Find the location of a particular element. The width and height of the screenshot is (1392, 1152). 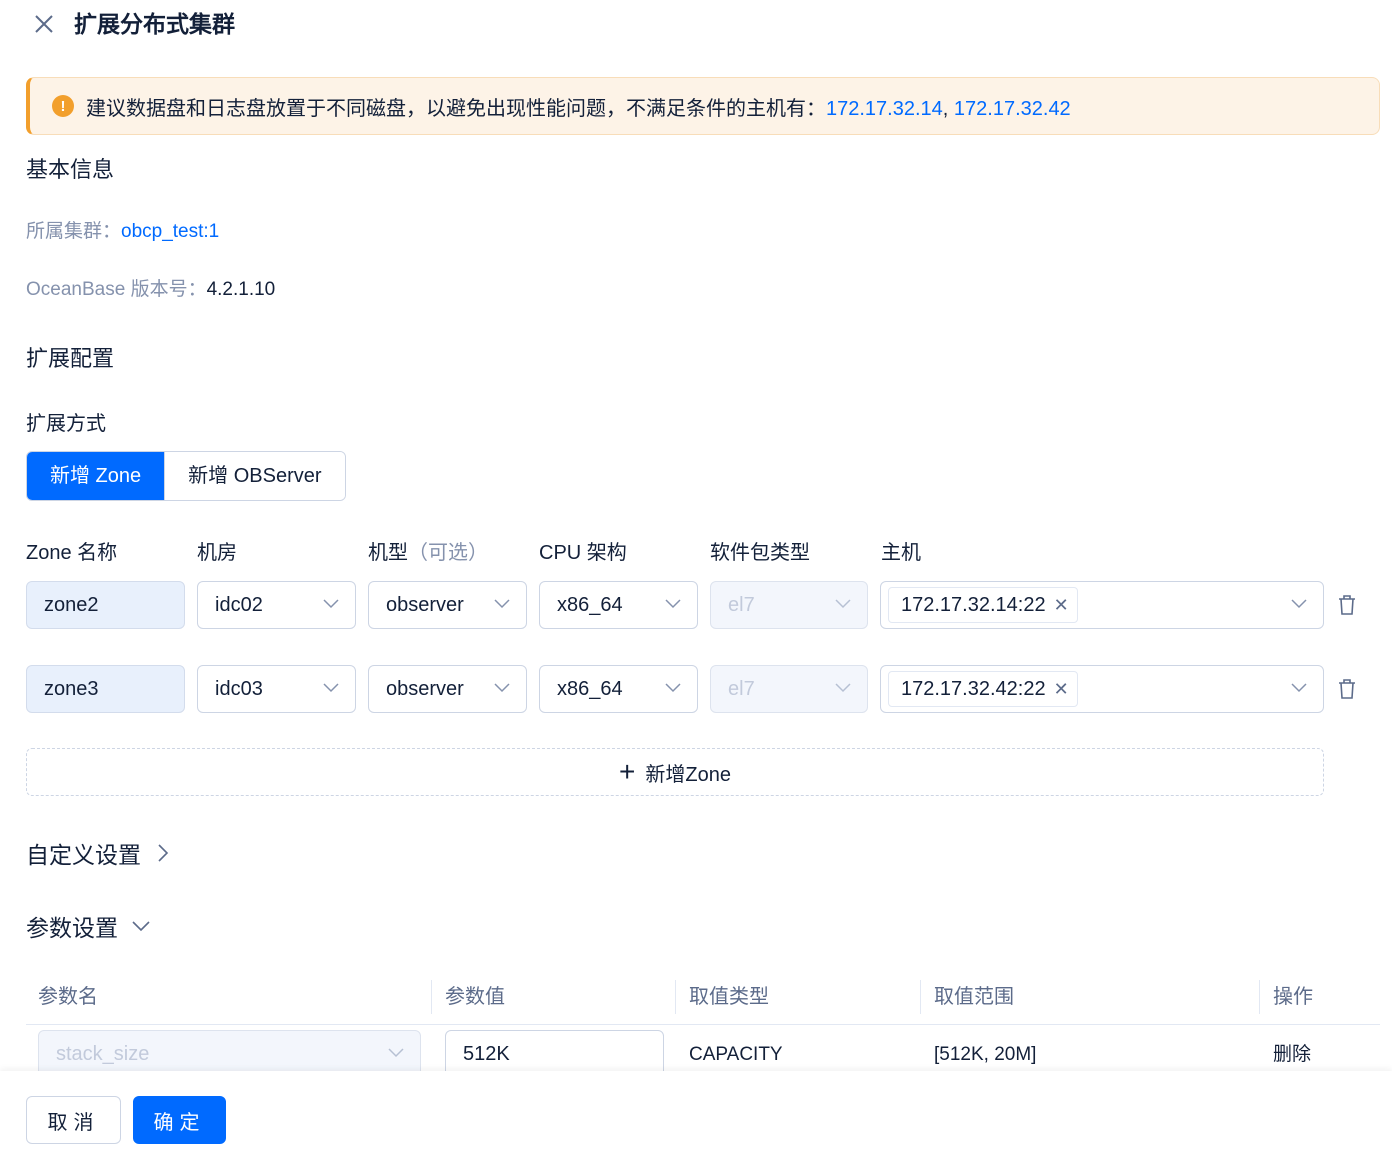

footer-bar: 取消 确定 is located at coordinates (696, 1111).